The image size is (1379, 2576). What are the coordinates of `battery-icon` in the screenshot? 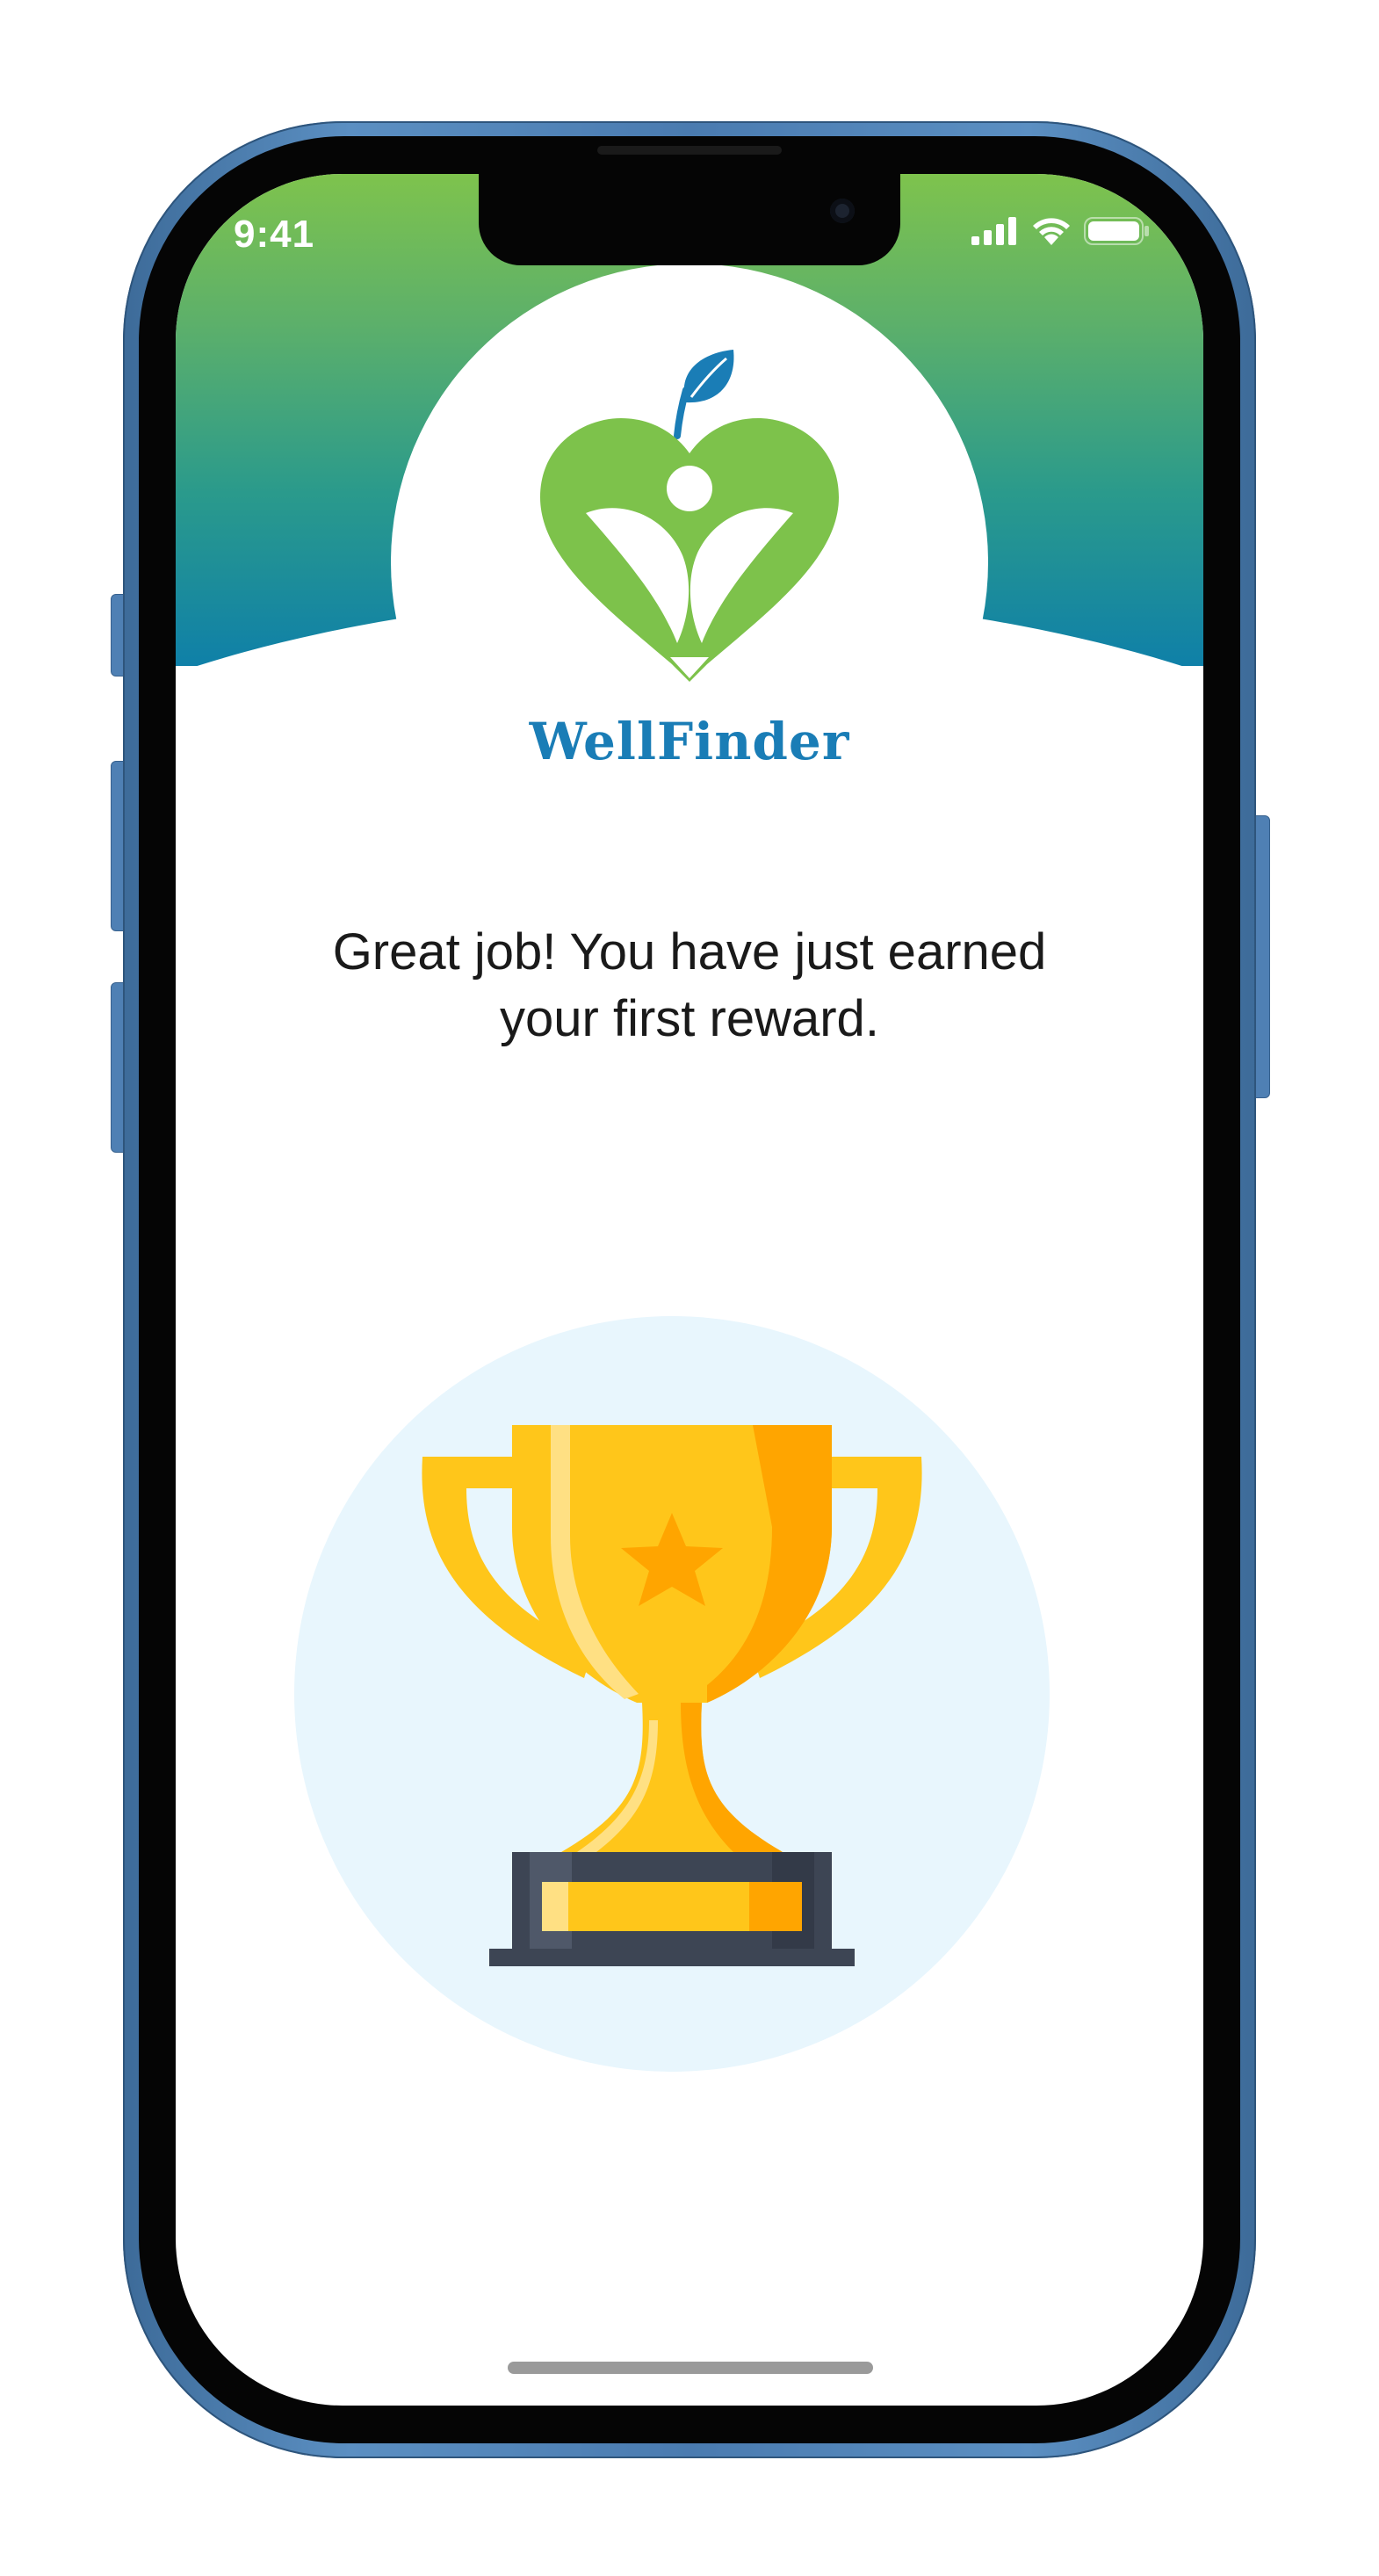 It's located at (1116, 231).